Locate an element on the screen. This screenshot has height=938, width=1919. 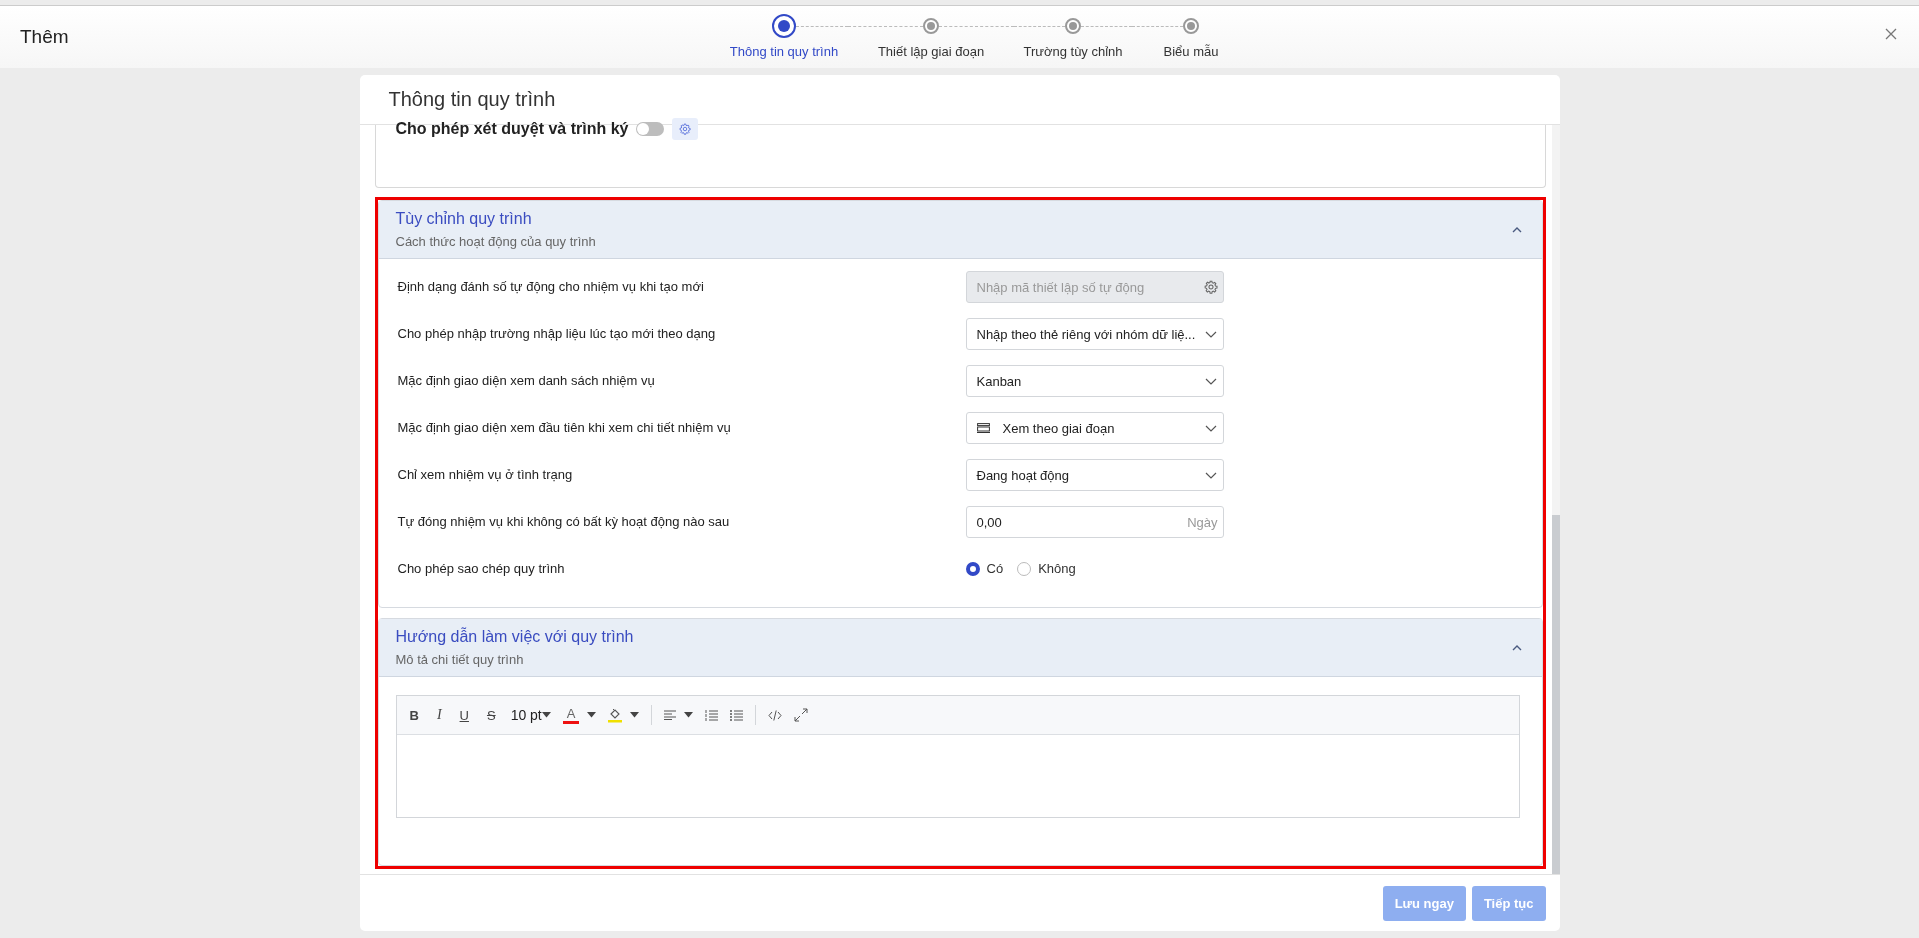
unit-label: Ngày is located at coordinates (1202, 522).